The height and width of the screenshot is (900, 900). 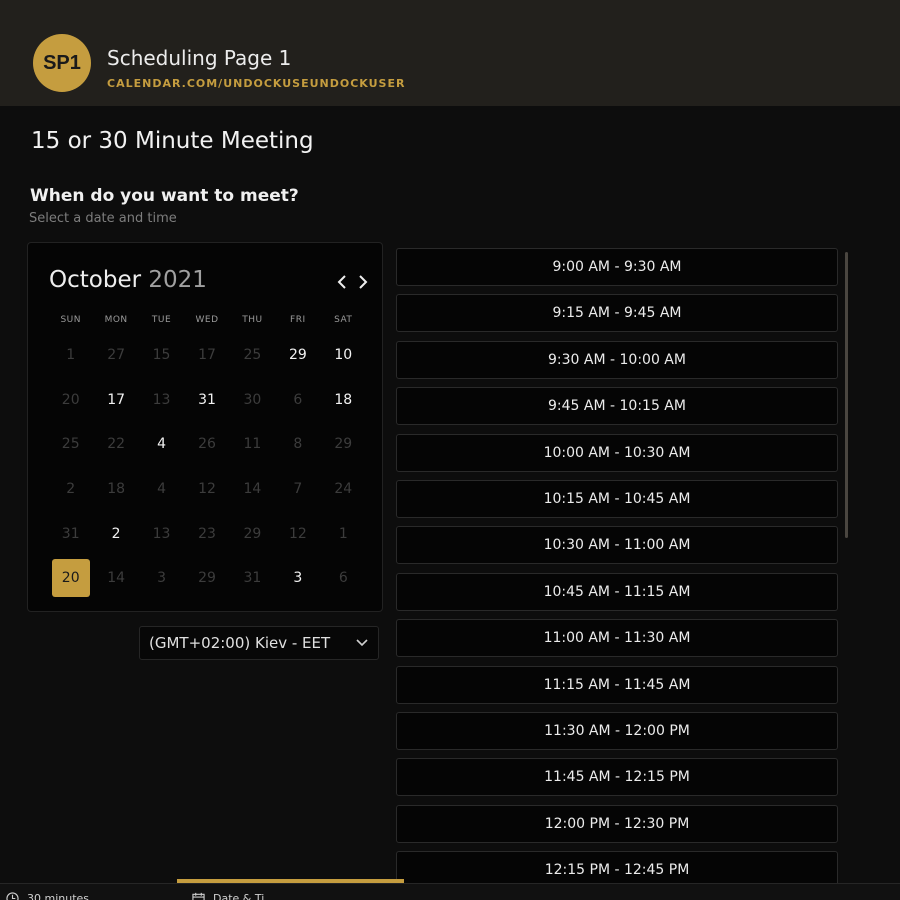 I want to click on calendar-day: 22, so click(x=115, y=444).